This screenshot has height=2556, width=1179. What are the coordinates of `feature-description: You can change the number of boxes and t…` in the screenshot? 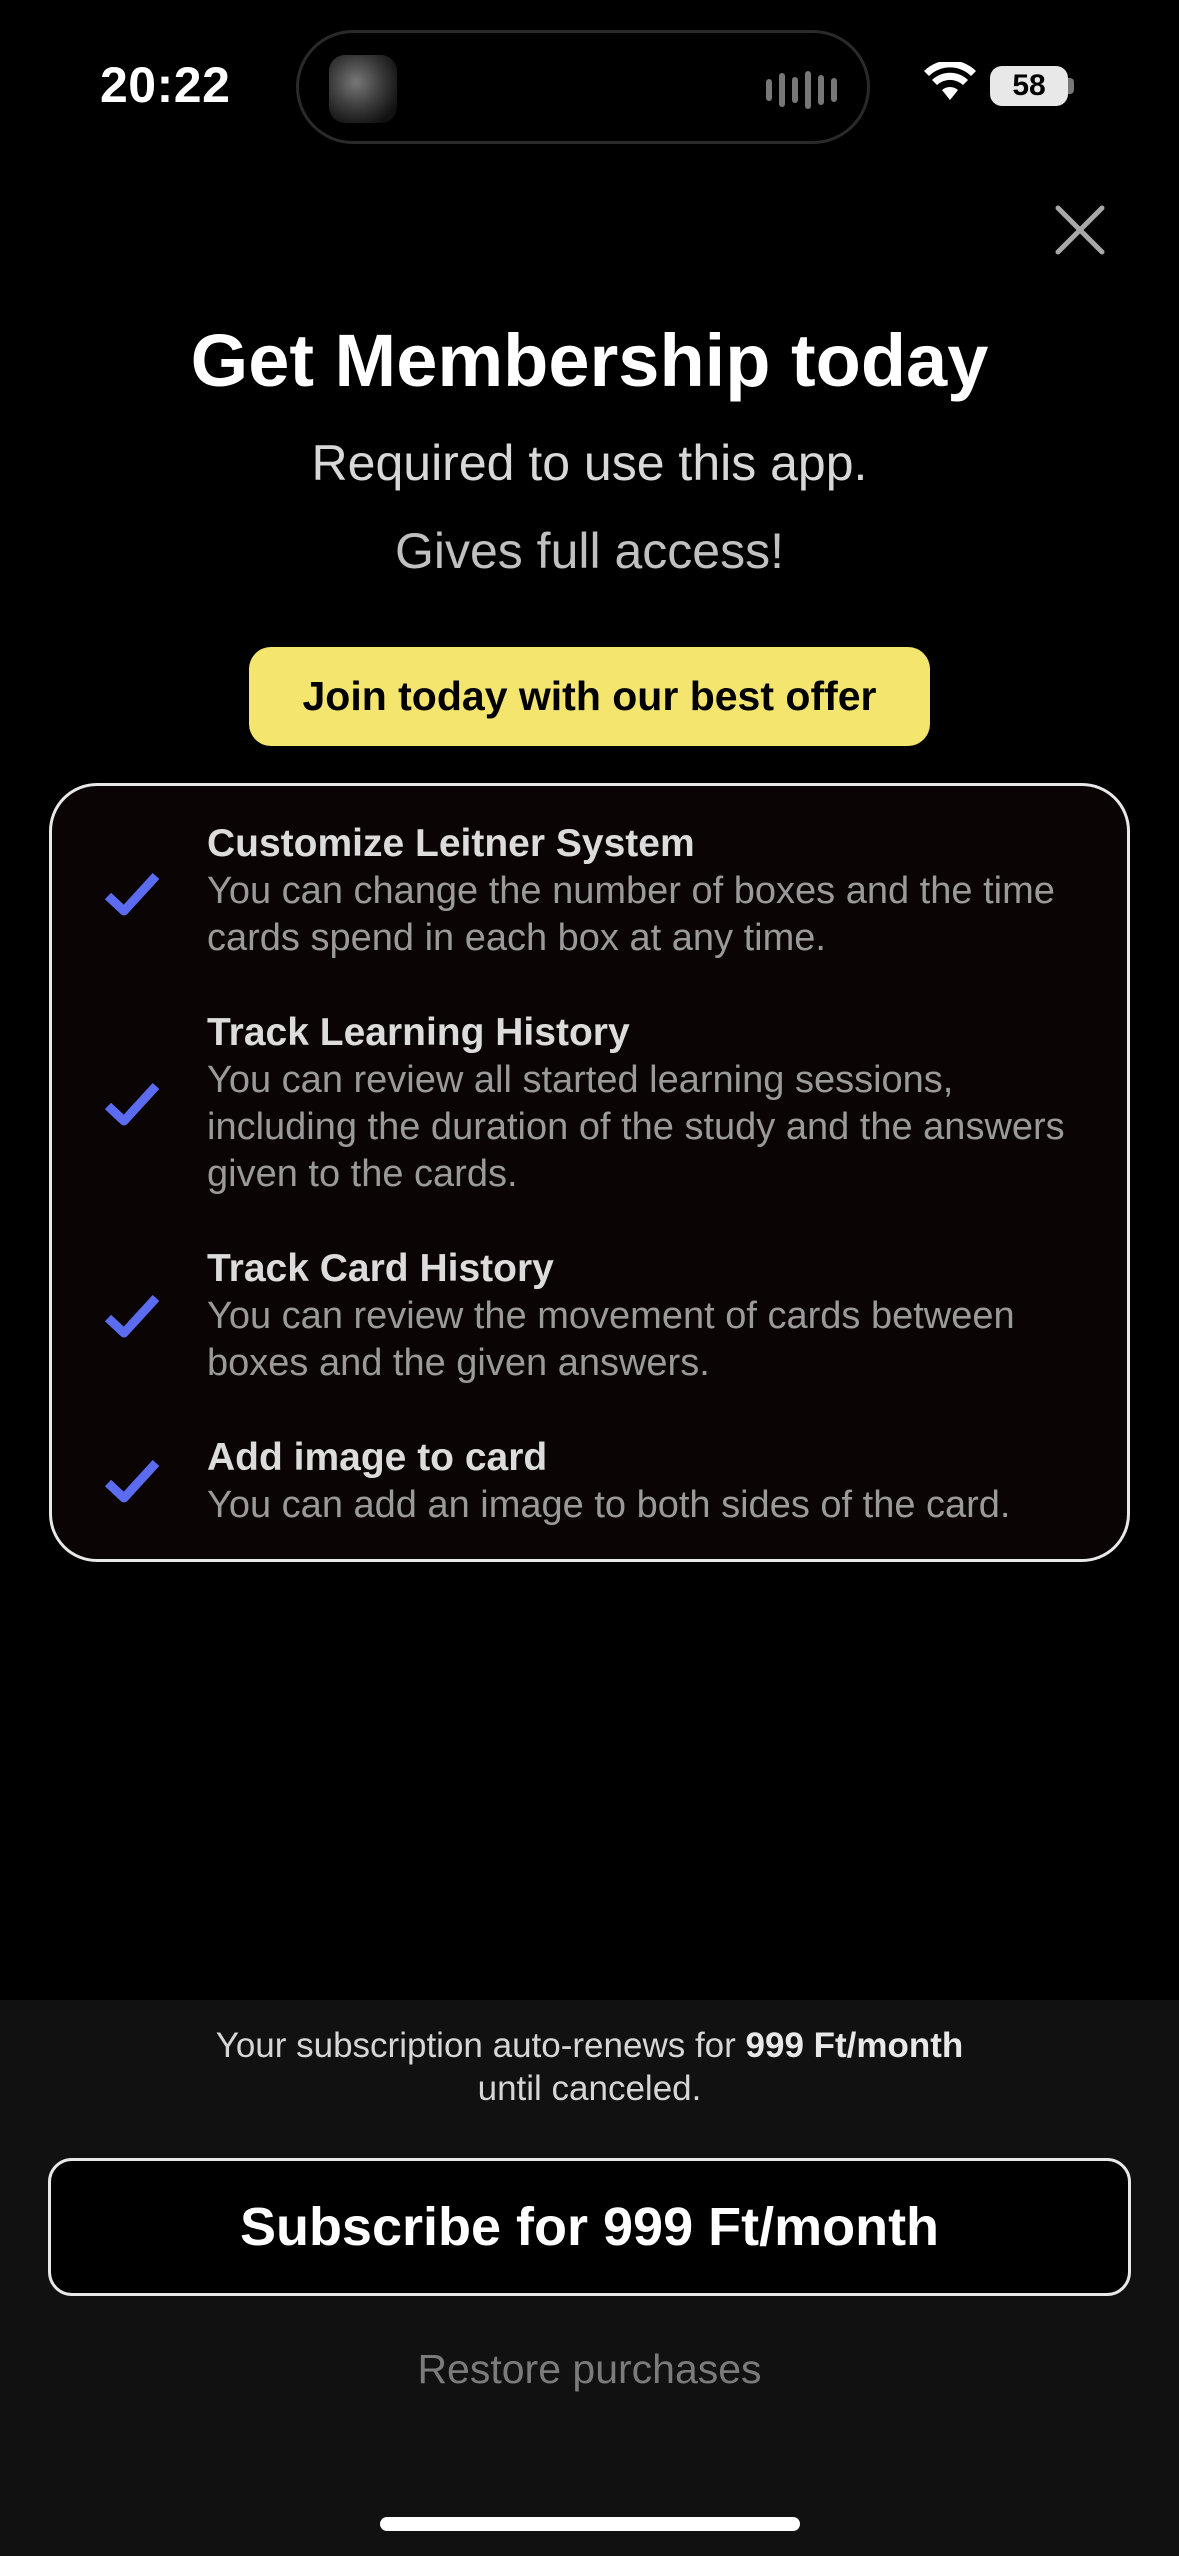 It's located at (631, 914).